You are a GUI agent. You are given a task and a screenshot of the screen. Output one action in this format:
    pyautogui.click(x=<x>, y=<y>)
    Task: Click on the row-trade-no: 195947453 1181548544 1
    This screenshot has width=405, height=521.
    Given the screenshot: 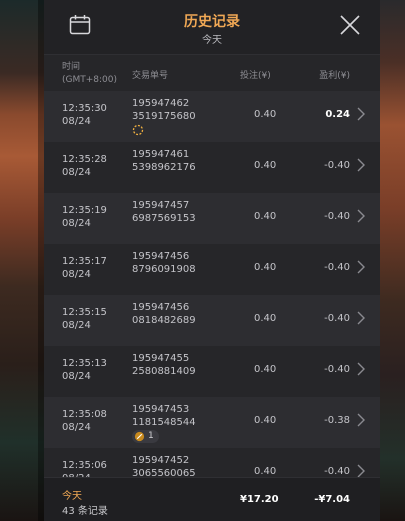 What is the action you would take?
    pyautogui.click(x=164, y=424)
    